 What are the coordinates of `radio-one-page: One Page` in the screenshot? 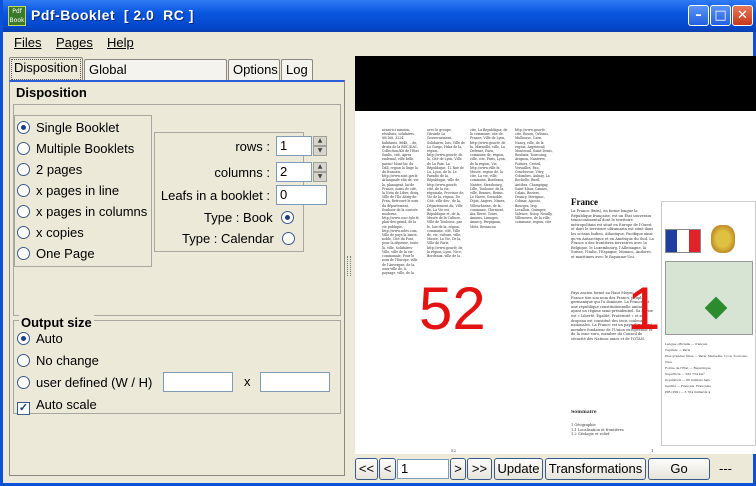 It's located at (56, 254).